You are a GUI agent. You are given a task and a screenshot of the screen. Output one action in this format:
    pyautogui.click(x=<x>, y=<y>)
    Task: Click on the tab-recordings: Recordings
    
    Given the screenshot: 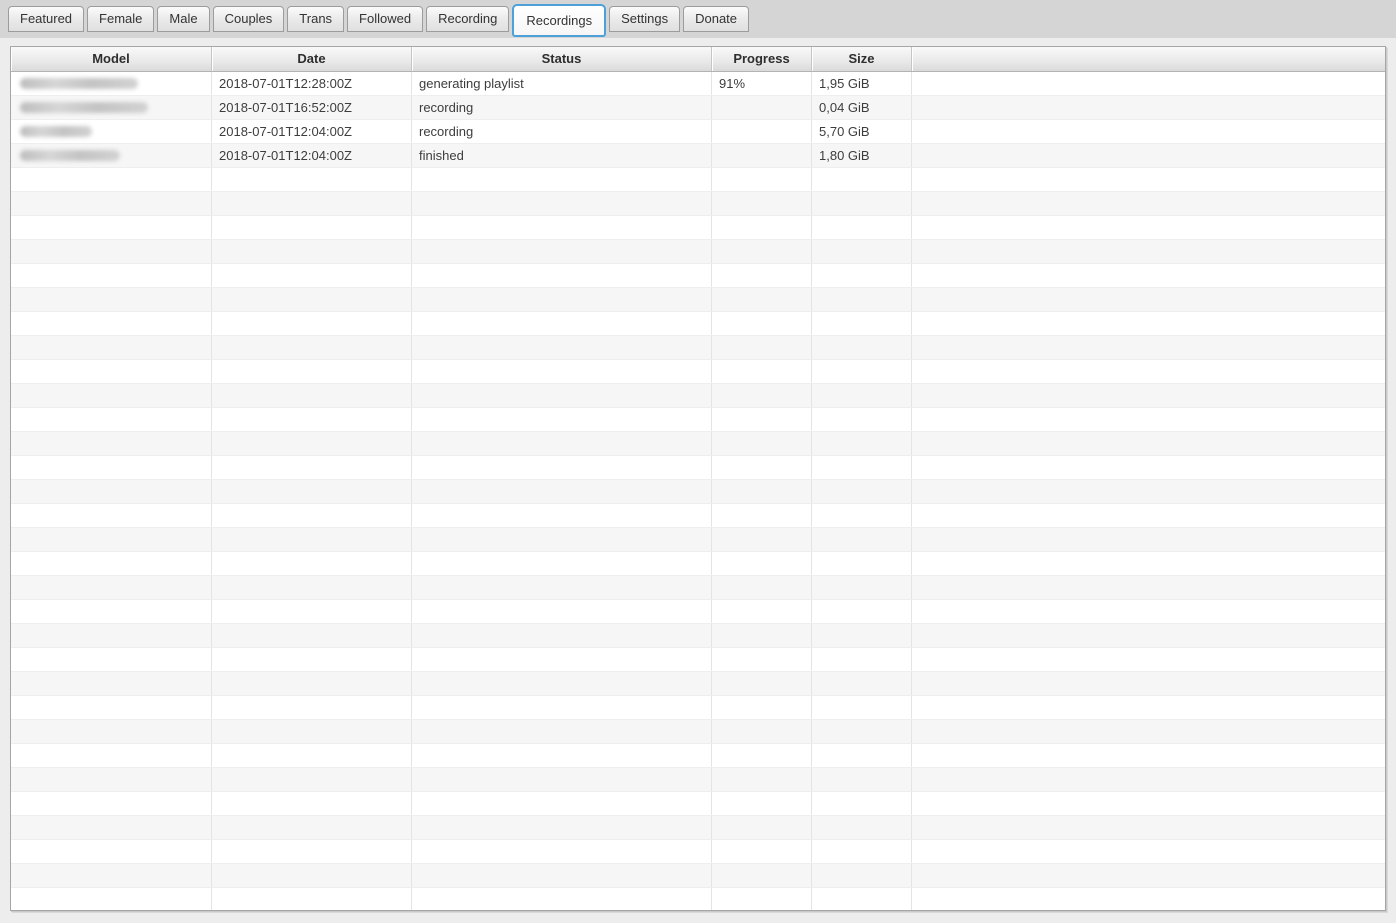 What is the action you would take?
    pyautogui.click(x=559, y=20)
    